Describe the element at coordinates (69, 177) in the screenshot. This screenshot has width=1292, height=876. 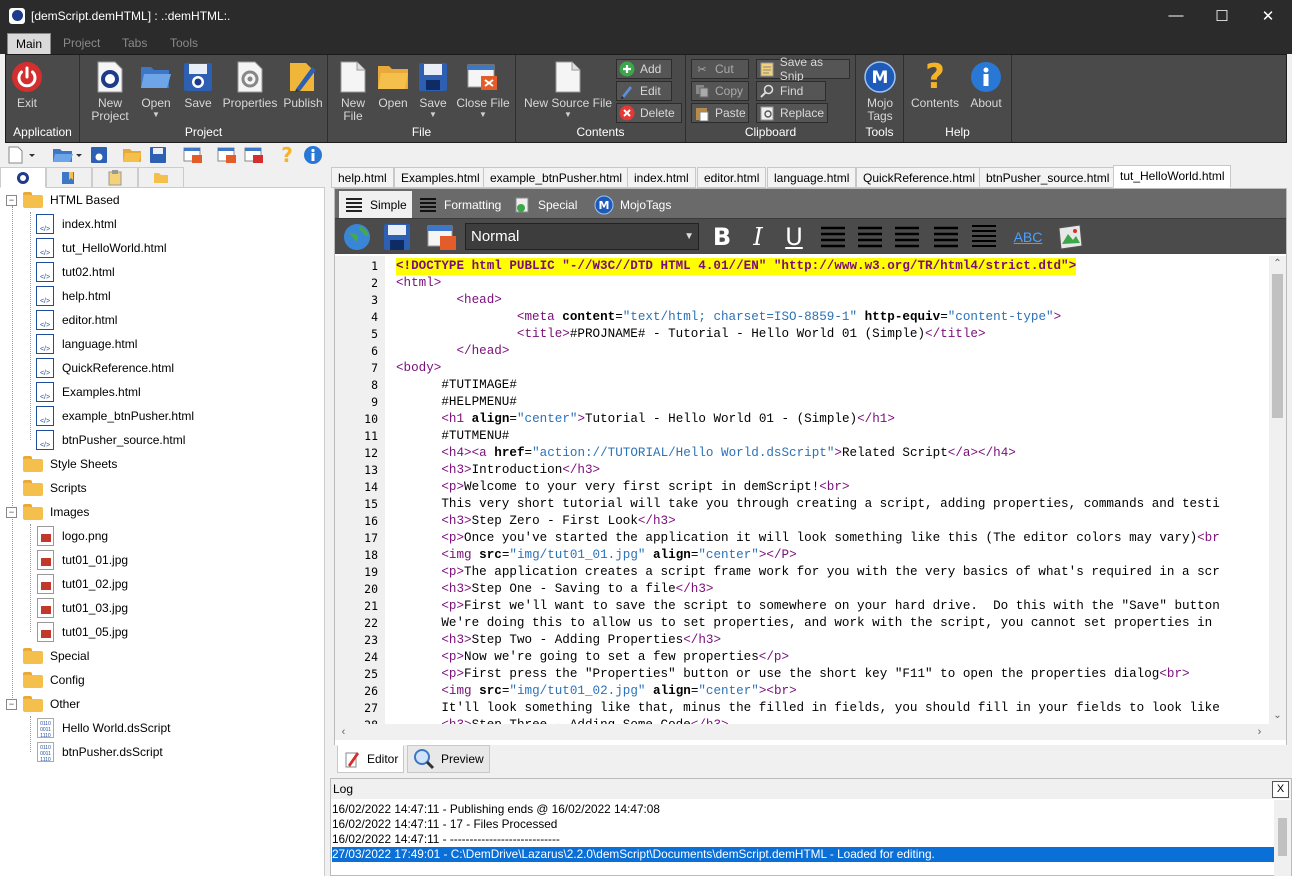
I see `left-tab-bookmarks` at that location.